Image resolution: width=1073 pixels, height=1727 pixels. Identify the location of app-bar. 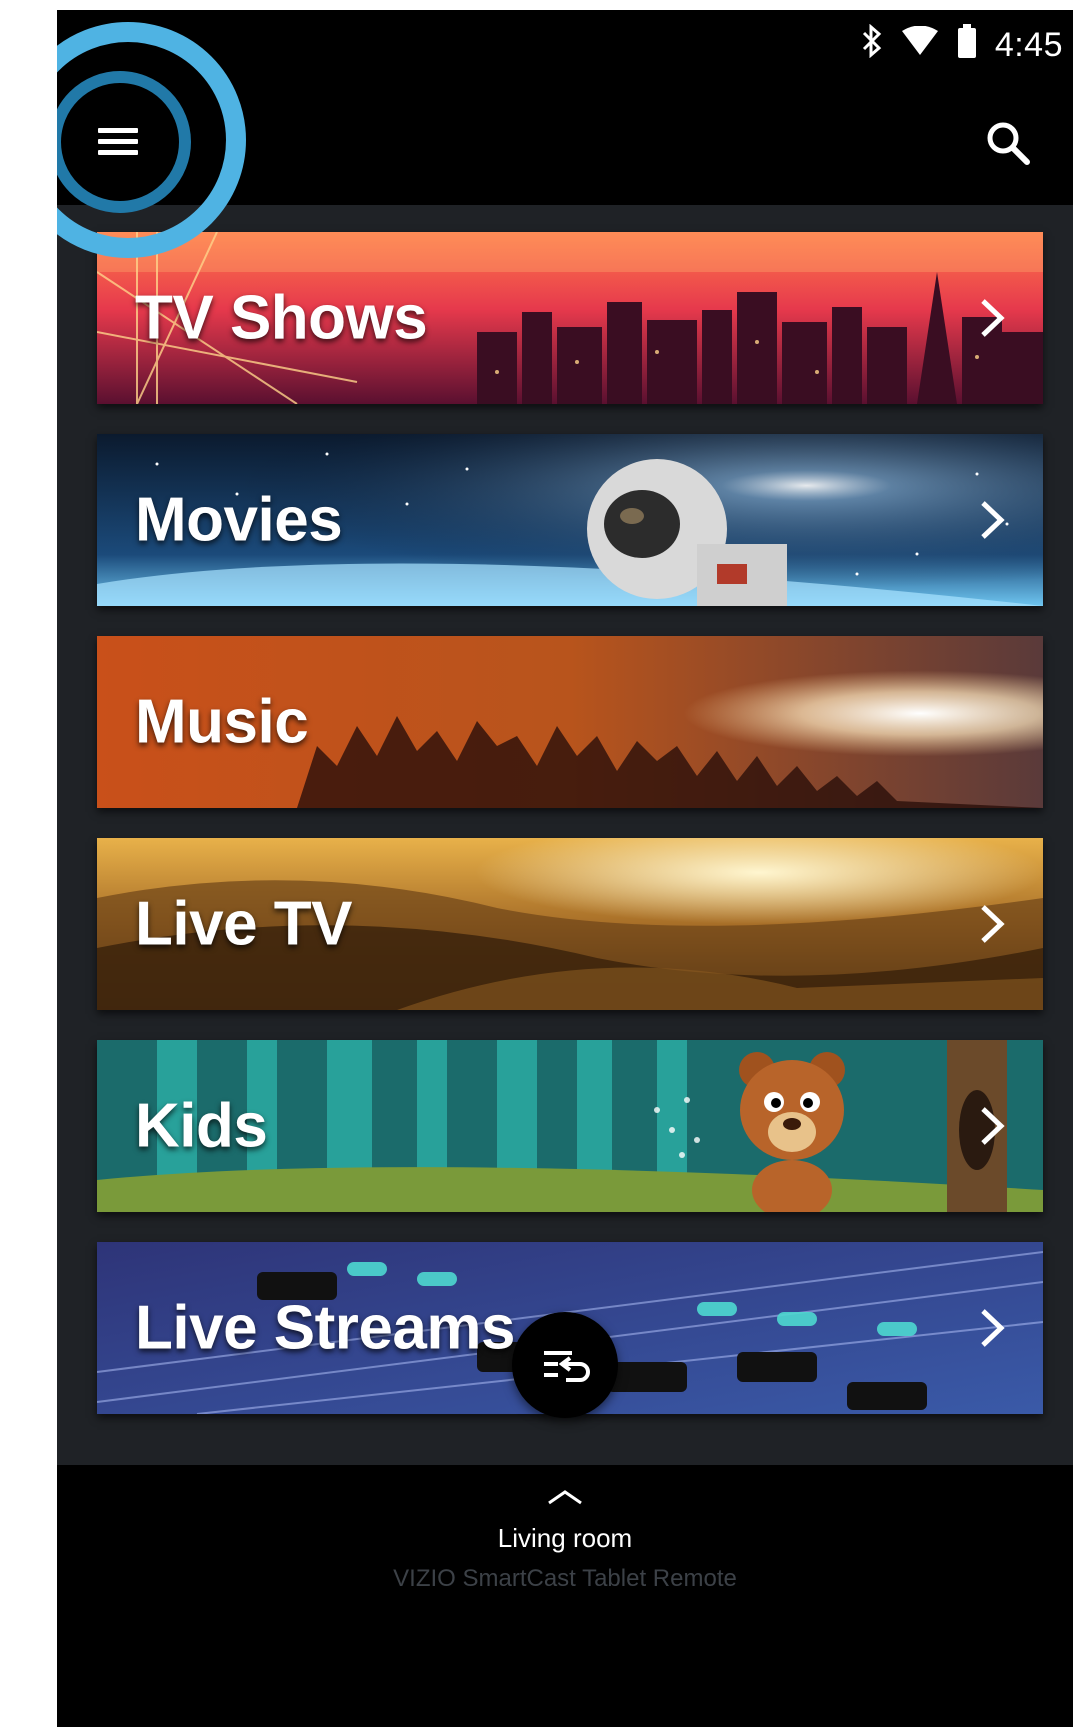
(565, 147).